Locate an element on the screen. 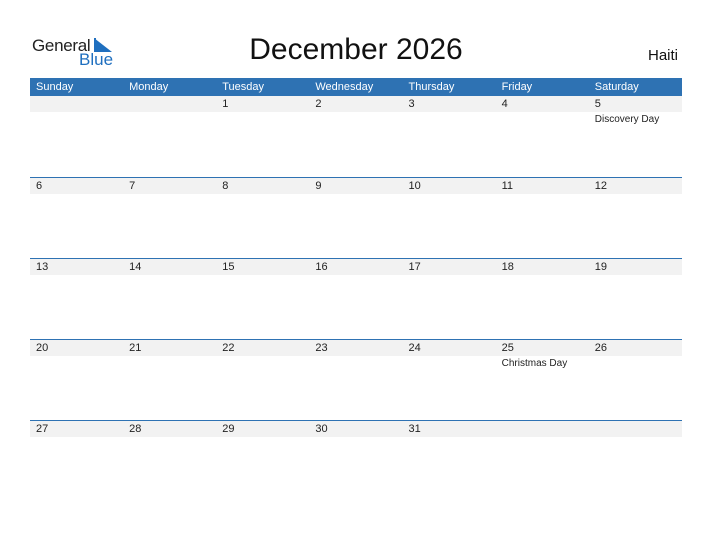 The image size is (712, 550). day-number: 19 is located at coordinates (600, 267).